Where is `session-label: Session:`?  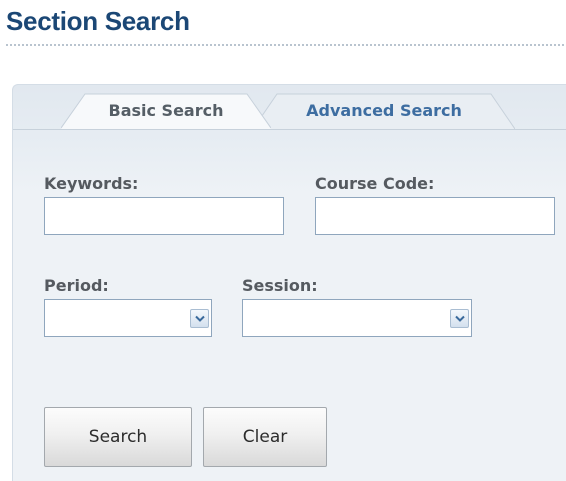 session-label: Session: is located at coordinates (280, 285).